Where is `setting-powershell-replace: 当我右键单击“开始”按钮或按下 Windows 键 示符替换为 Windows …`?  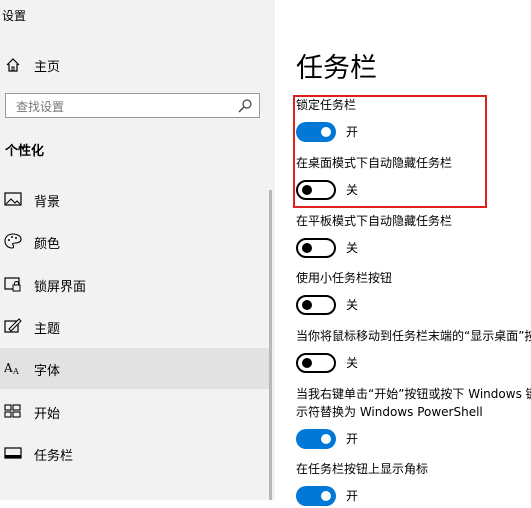 setting-powershell-replace: 当我右键单击“开始”按钮或按下 Windows 键 示符替换为 Windows … is located at coordinates (413, 418).